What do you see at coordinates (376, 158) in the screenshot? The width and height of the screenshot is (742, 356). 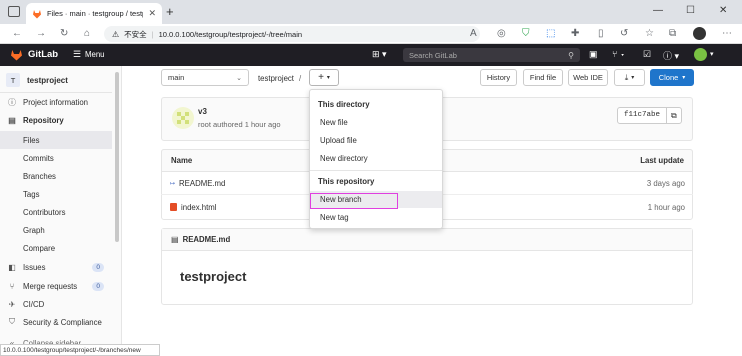 I see `new-directory-menu-item: New directory` at bounding box center [376, 158].